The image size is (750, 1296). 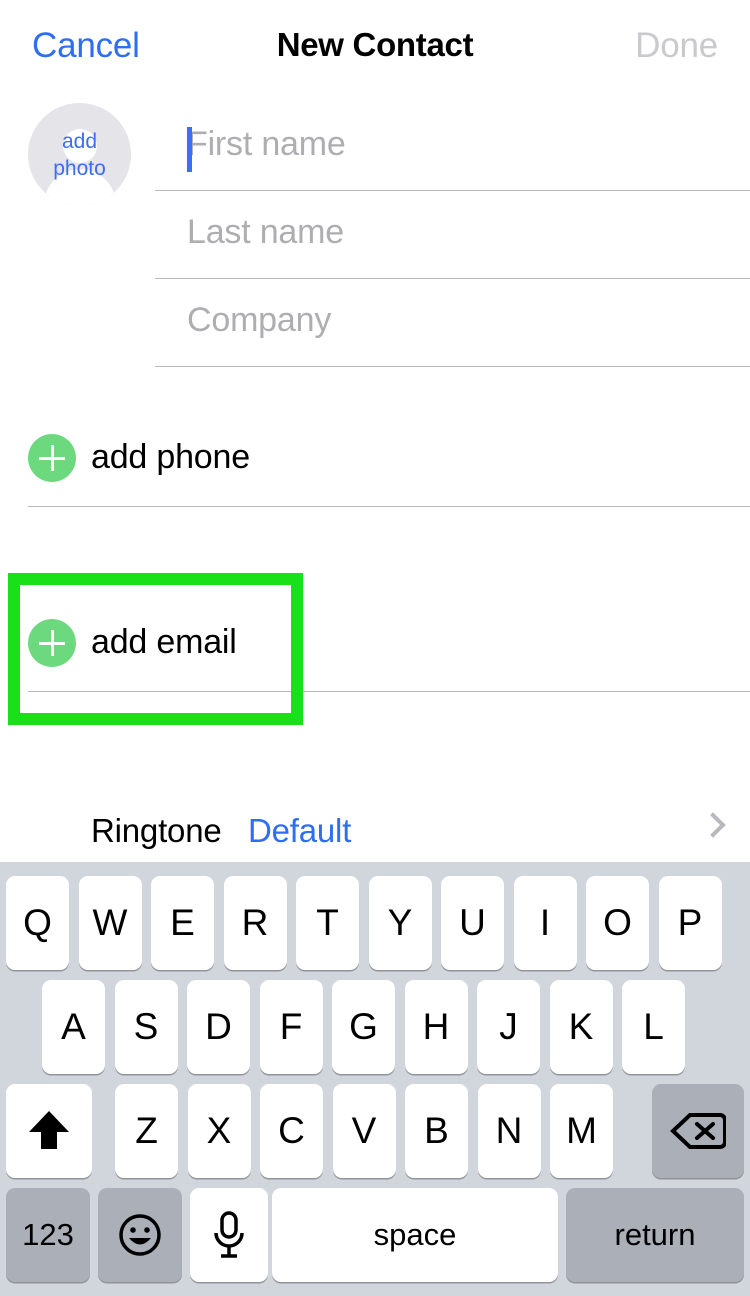 I want to click on space-key: space, so click(x=415, y=1235).